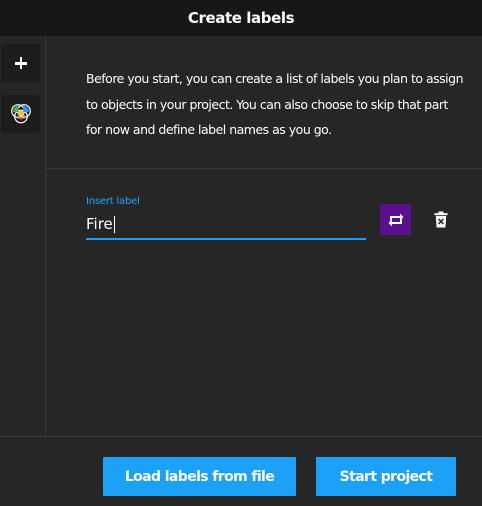  I want to click on window-title: Create labels, so click(241, 18).